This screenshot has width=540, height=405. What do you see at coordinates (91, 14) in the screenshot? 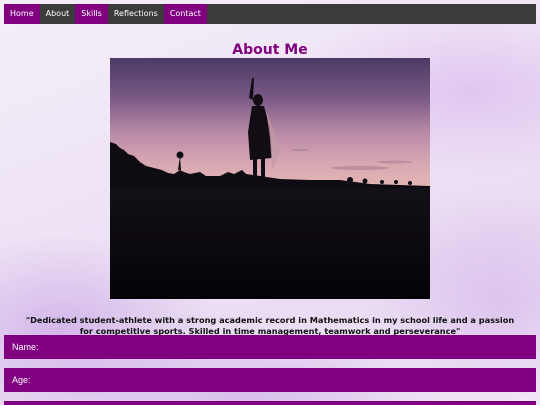
I see `nav-skills: Skills` at bounding box center [91, 14].